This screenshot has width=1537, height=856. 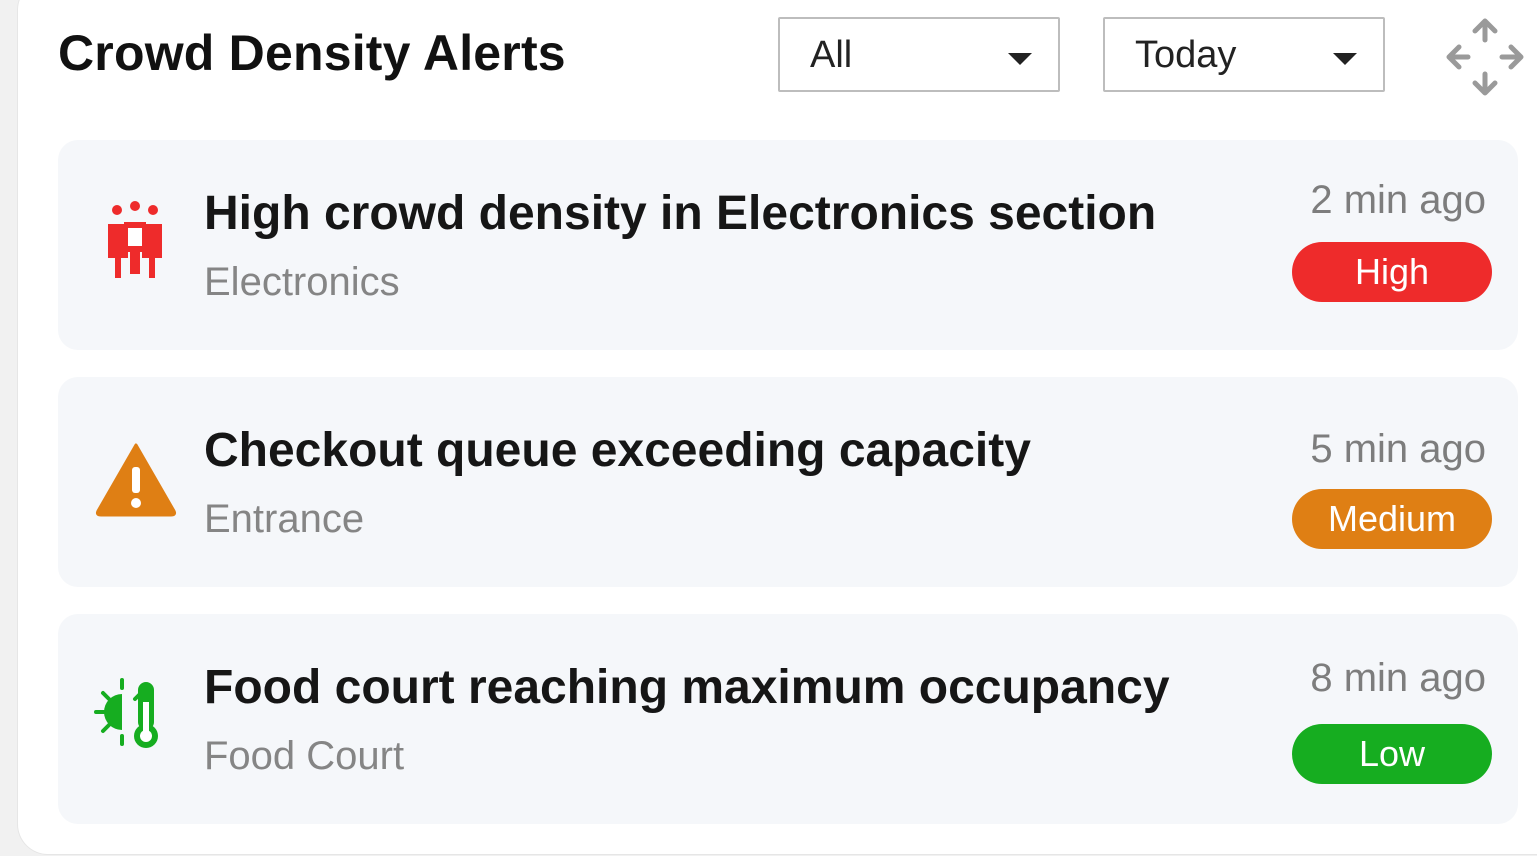 I want to click on type-filter-dropdown: All, so click(x=919, y=54).